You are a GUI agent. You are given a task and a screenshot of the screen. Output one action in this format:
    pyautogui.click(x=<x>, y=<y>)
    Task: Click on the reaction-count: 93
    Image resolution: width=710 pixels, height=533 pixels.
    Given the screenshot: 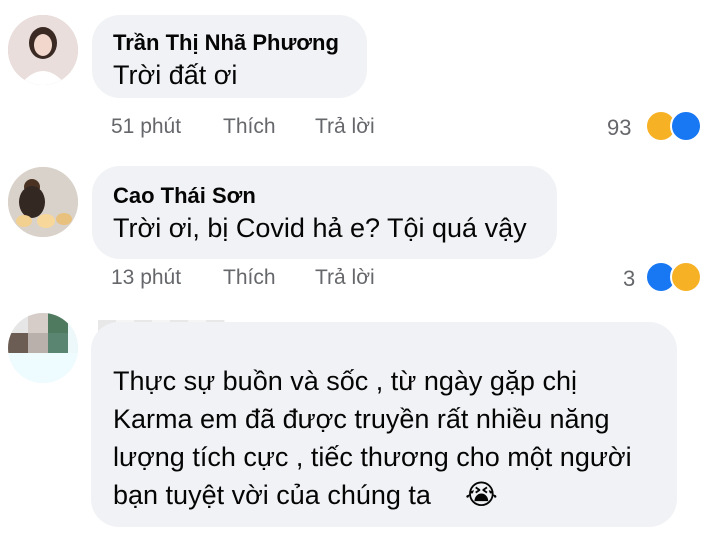 What is the action you would take?
    pyautogui.click(x=619, y=128)
    